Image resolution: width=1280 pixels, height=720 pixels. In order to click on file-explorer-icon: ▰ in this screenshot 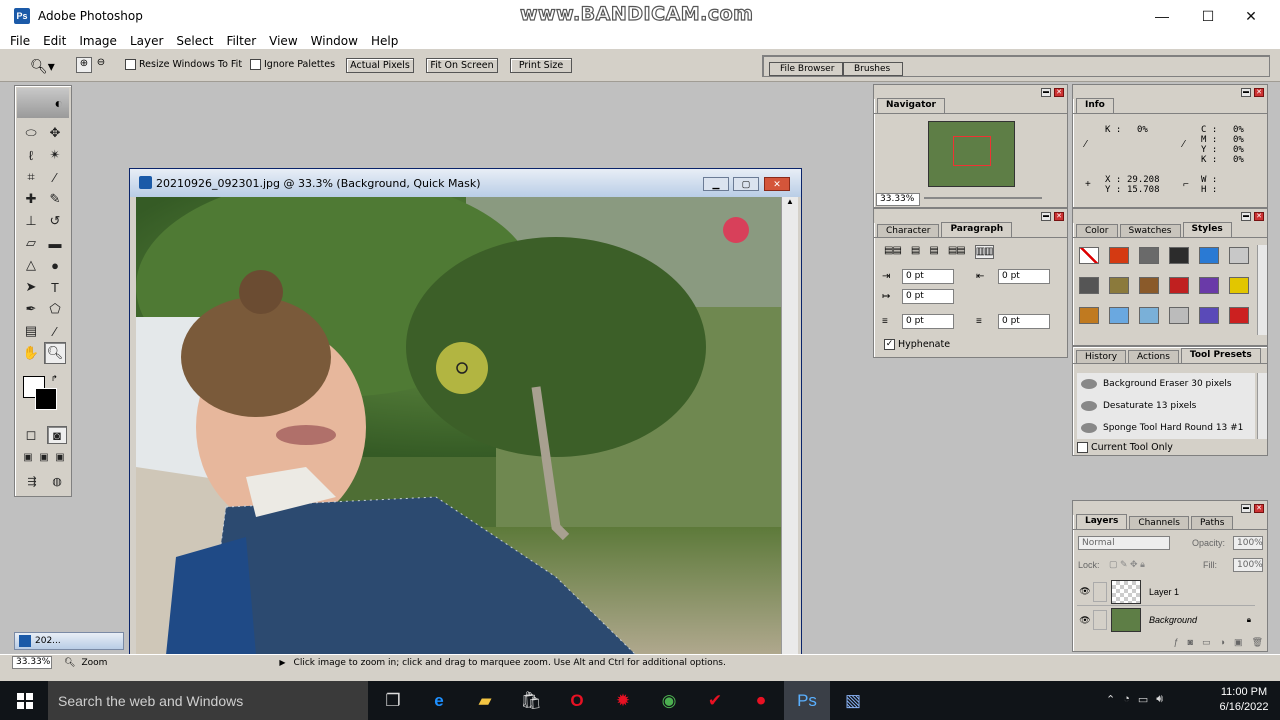, I will do `click(485, 700)`.